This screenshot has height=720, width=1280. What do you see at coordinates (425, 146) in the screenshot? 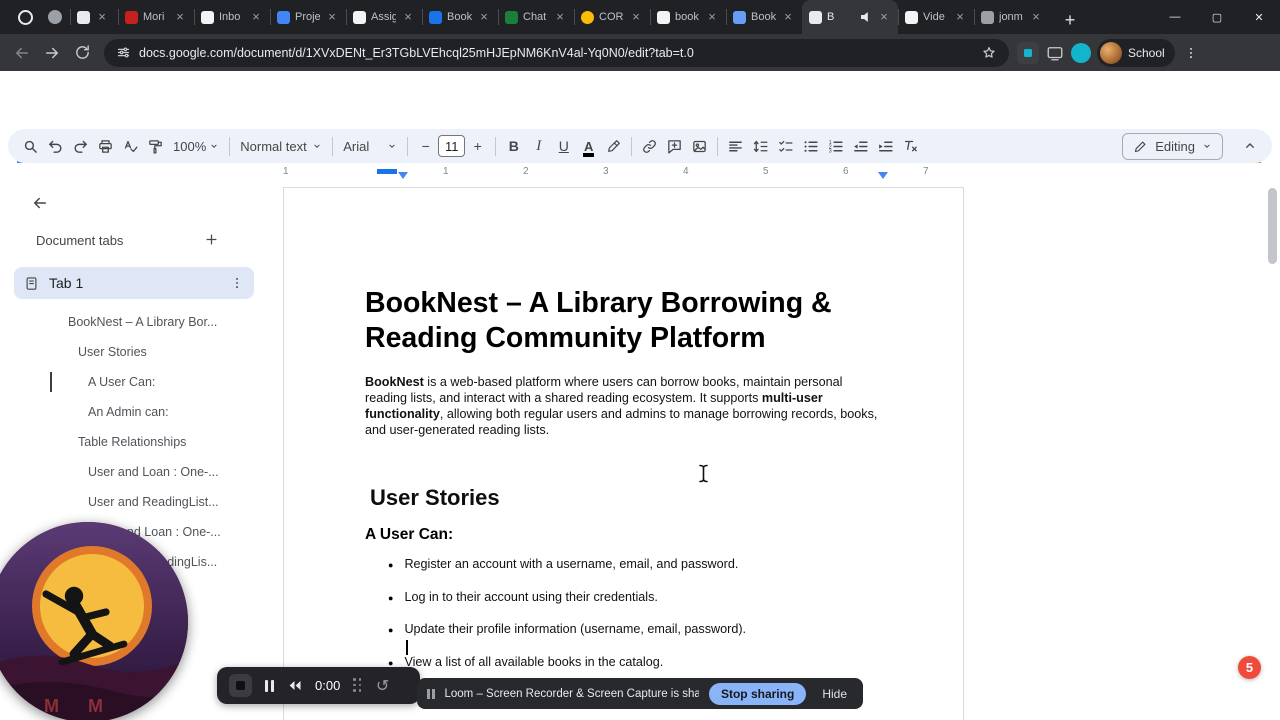
I see `decrease-font-icon: −` at bounding box center [425, 146].